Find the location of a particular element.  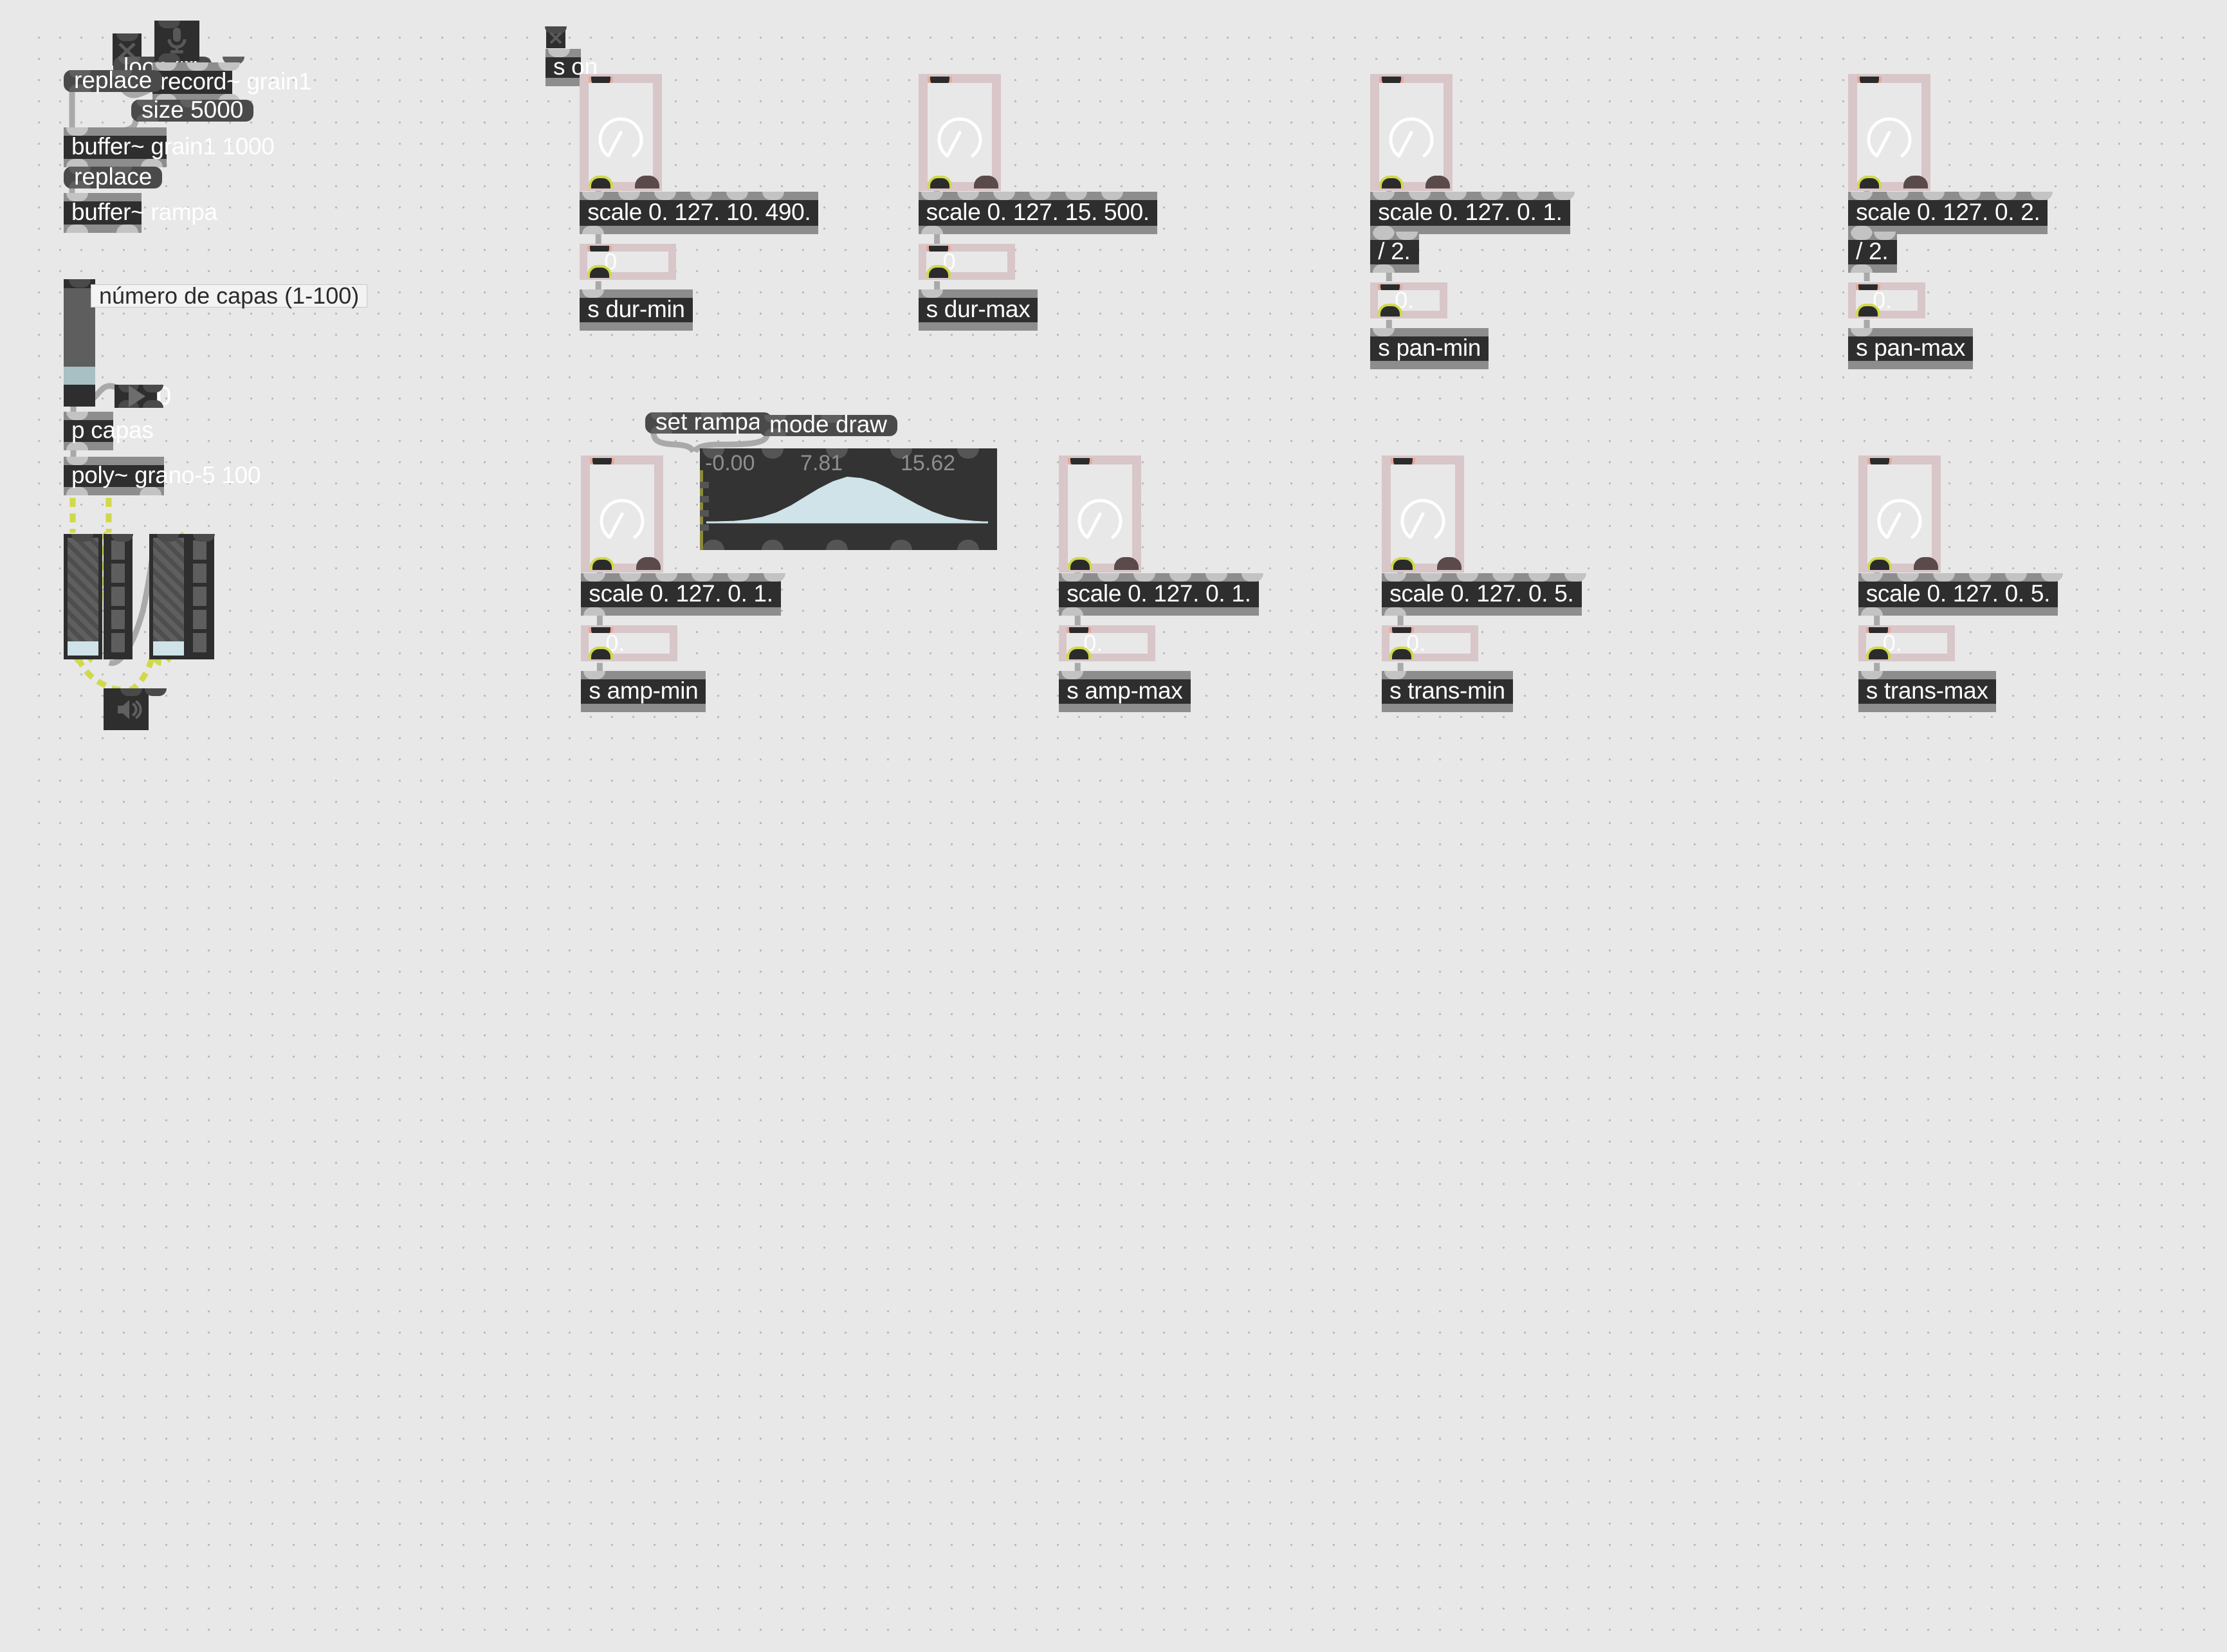

scale-object-amp-min: scale 0. 127. 0. 1. is located at coordinates (683, 594).